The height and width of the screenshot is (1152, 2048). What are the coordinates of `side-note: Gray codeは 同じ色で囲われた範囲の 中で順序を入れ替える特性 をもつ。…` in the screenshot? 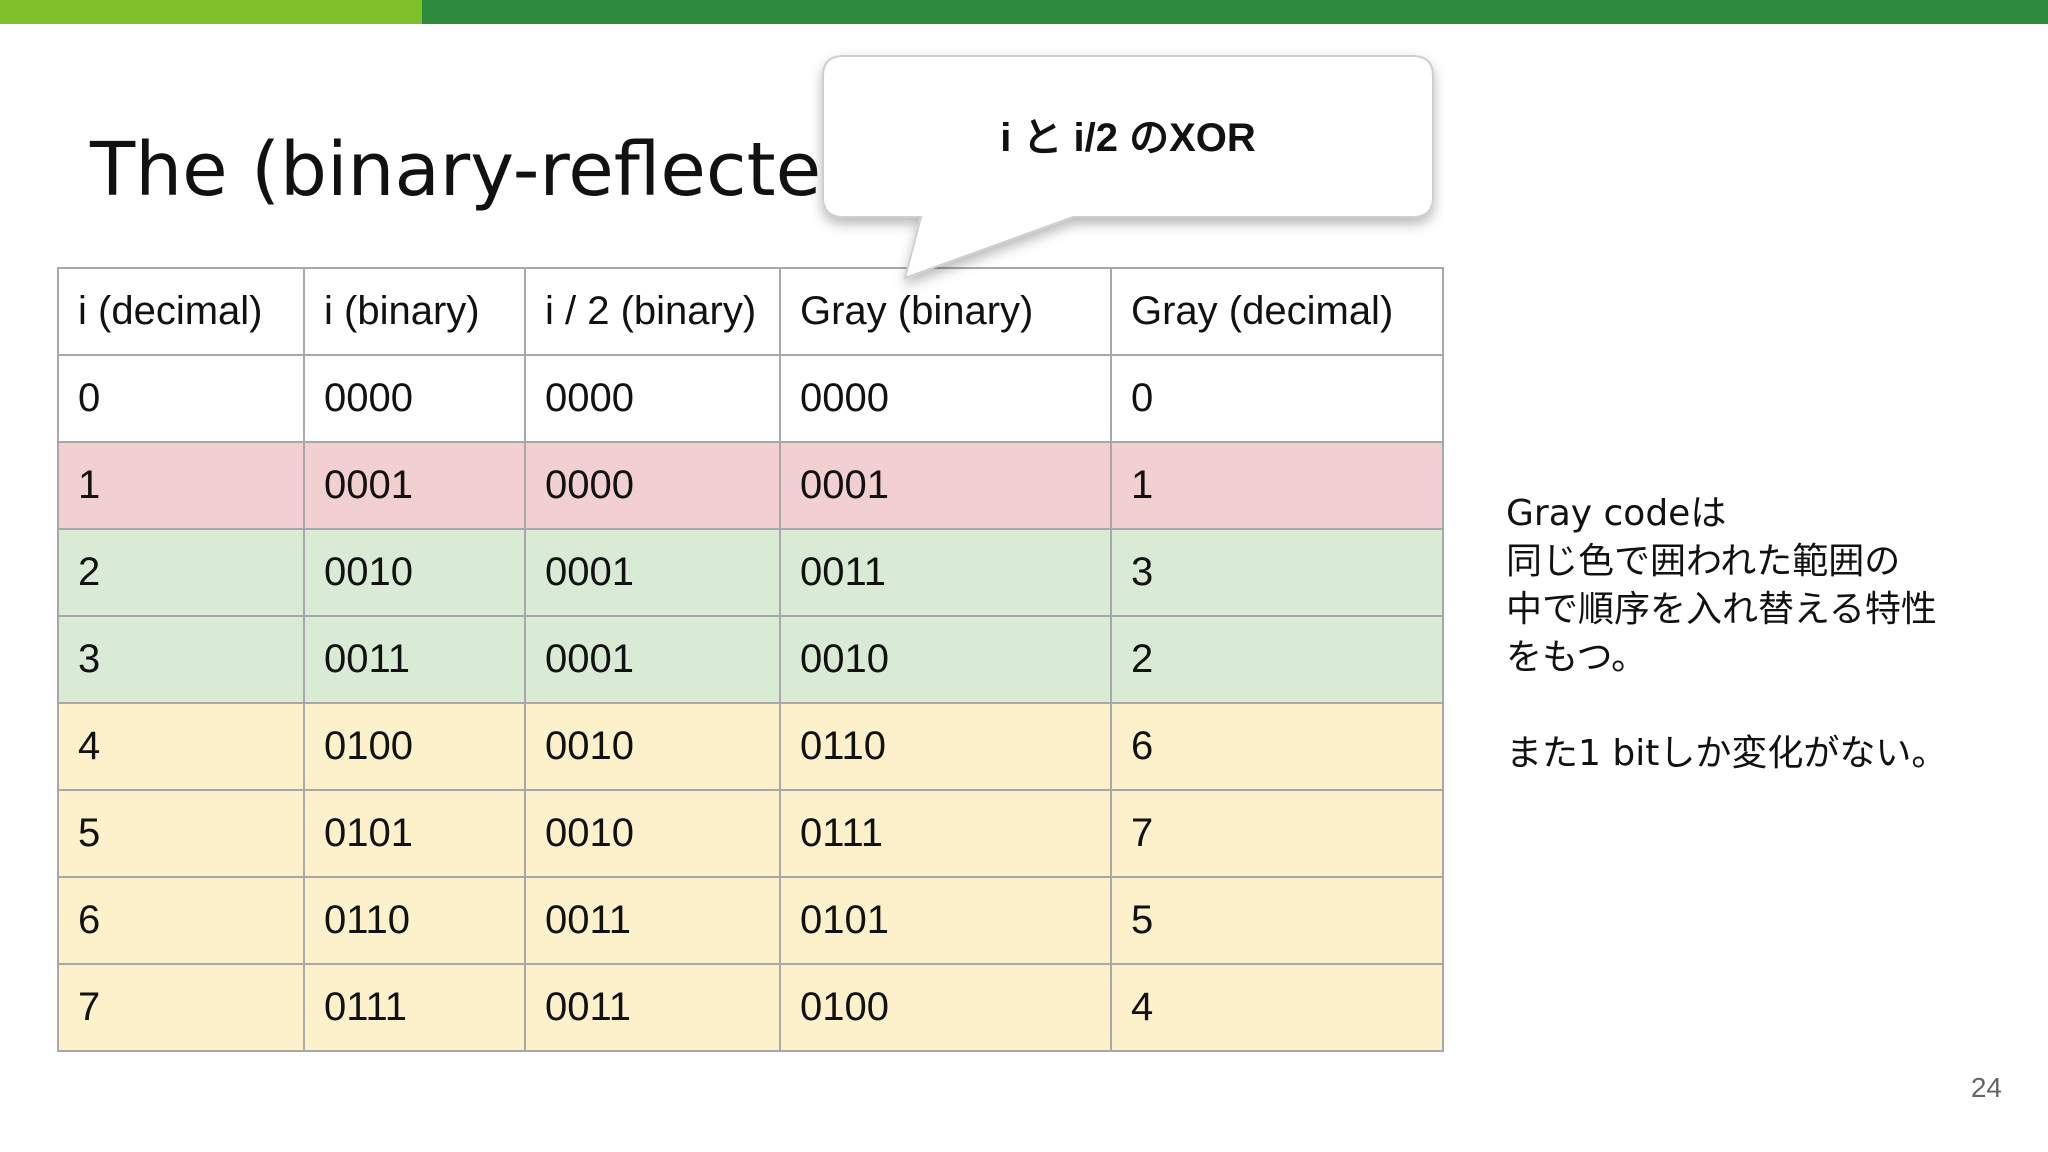 It's located at (1756, 634).